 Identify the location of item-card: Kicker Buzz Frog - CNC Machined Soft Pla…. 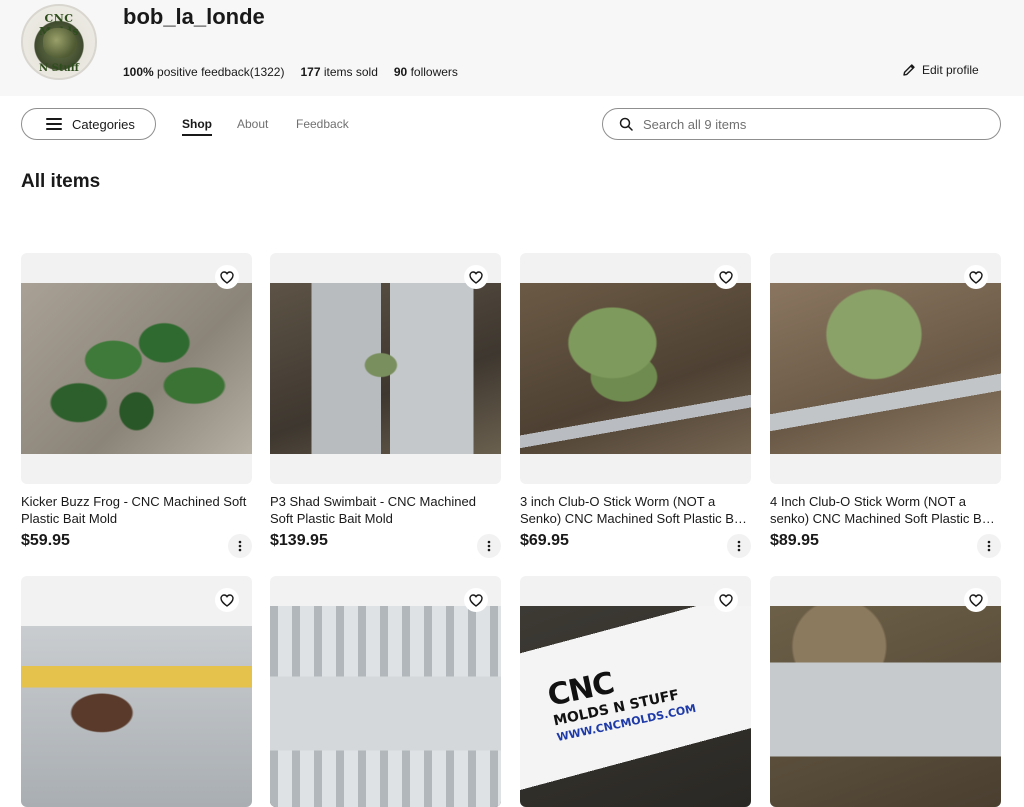
(136, 405).